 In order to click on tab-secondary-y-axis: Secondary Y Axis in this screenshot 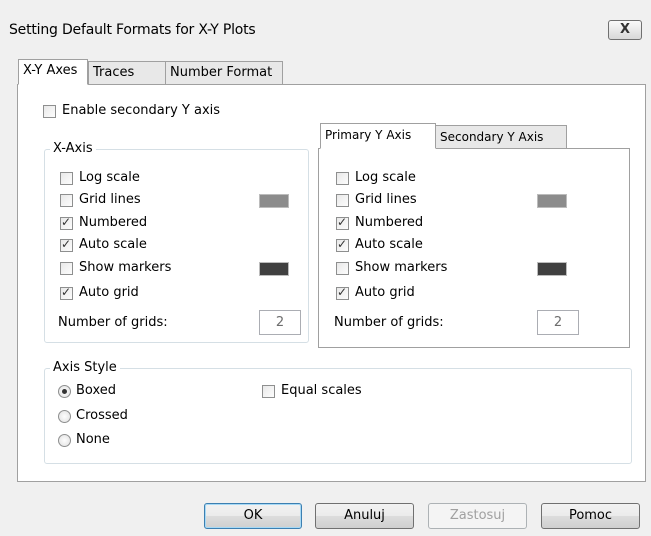, I will do `click(501, 137)`.